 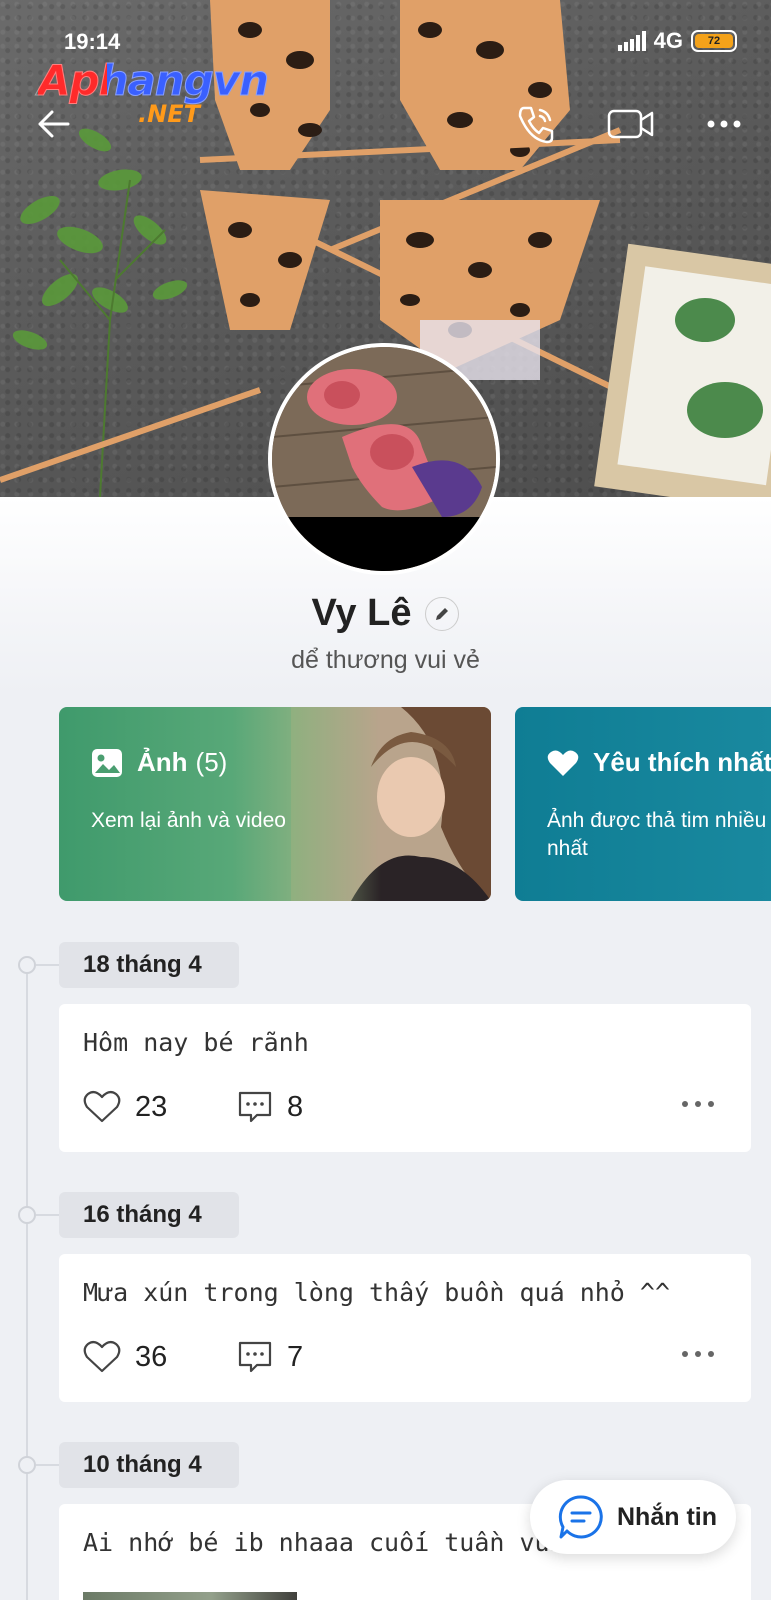 What do you see at coordinates (107, 762) in the screenshot?
I see `image-icon` at bounding box center [107, 762].